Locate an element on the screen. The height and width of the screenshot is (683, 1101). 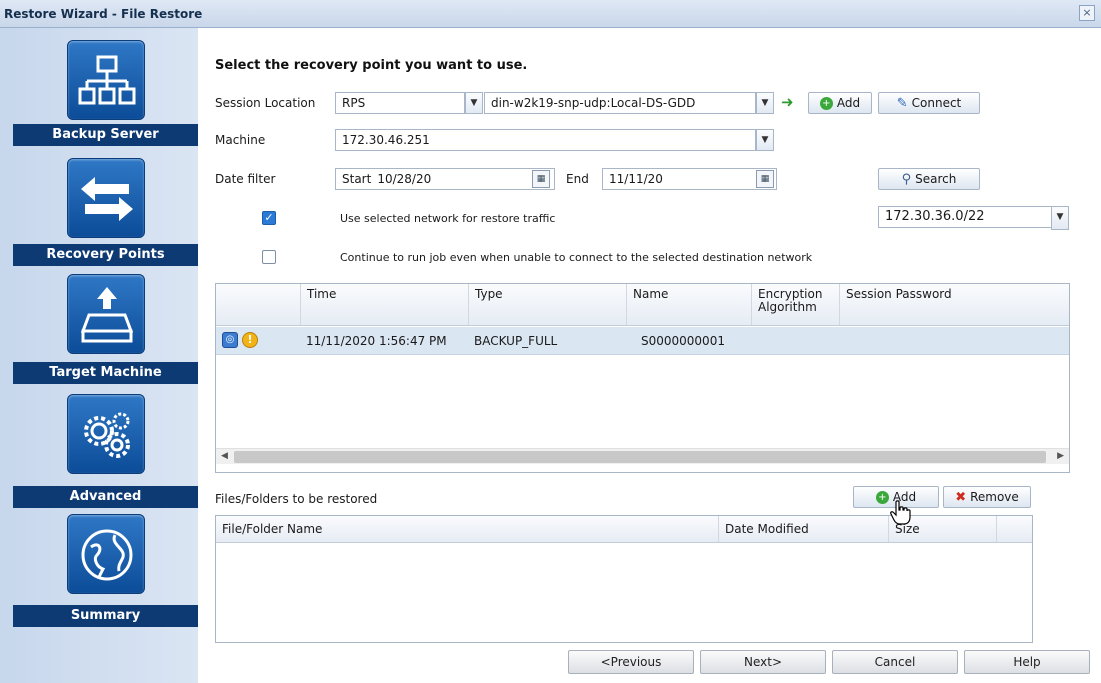
target-machine-icon is located at coordinates (106, 314).